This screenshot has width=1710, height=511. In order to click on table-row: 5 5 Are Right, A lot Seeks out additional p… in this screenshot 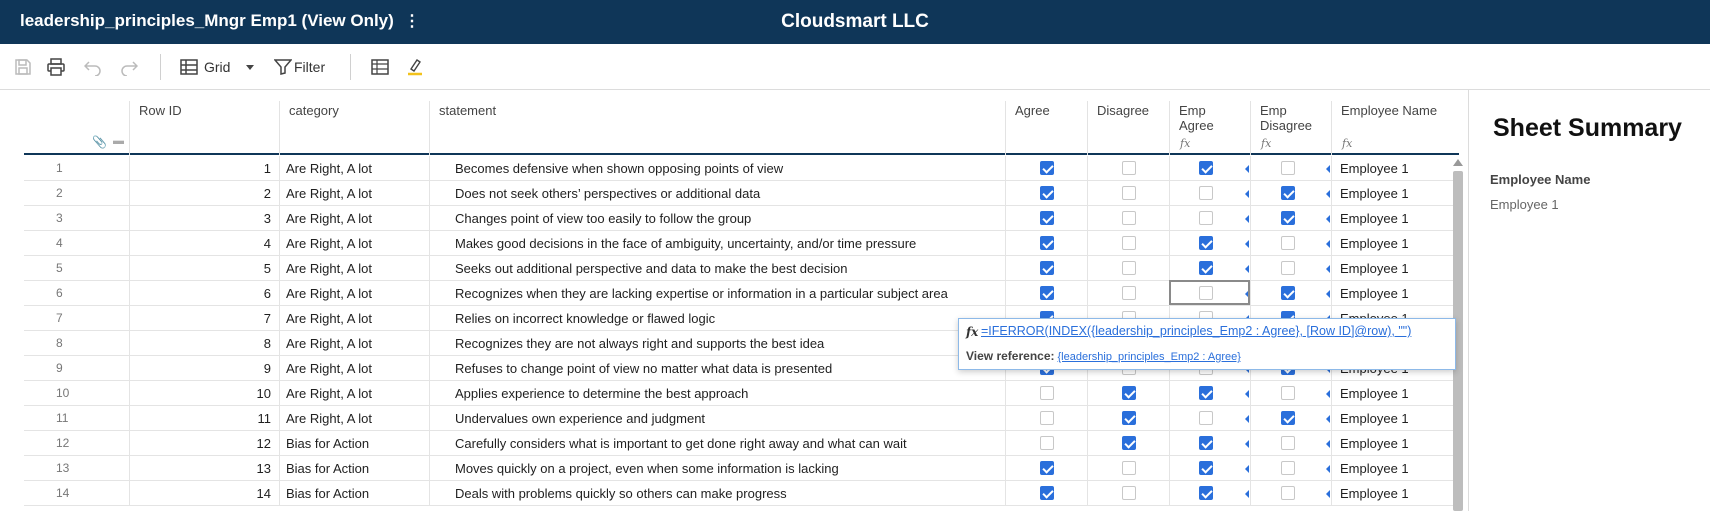, I will do `click(741, 268)`.